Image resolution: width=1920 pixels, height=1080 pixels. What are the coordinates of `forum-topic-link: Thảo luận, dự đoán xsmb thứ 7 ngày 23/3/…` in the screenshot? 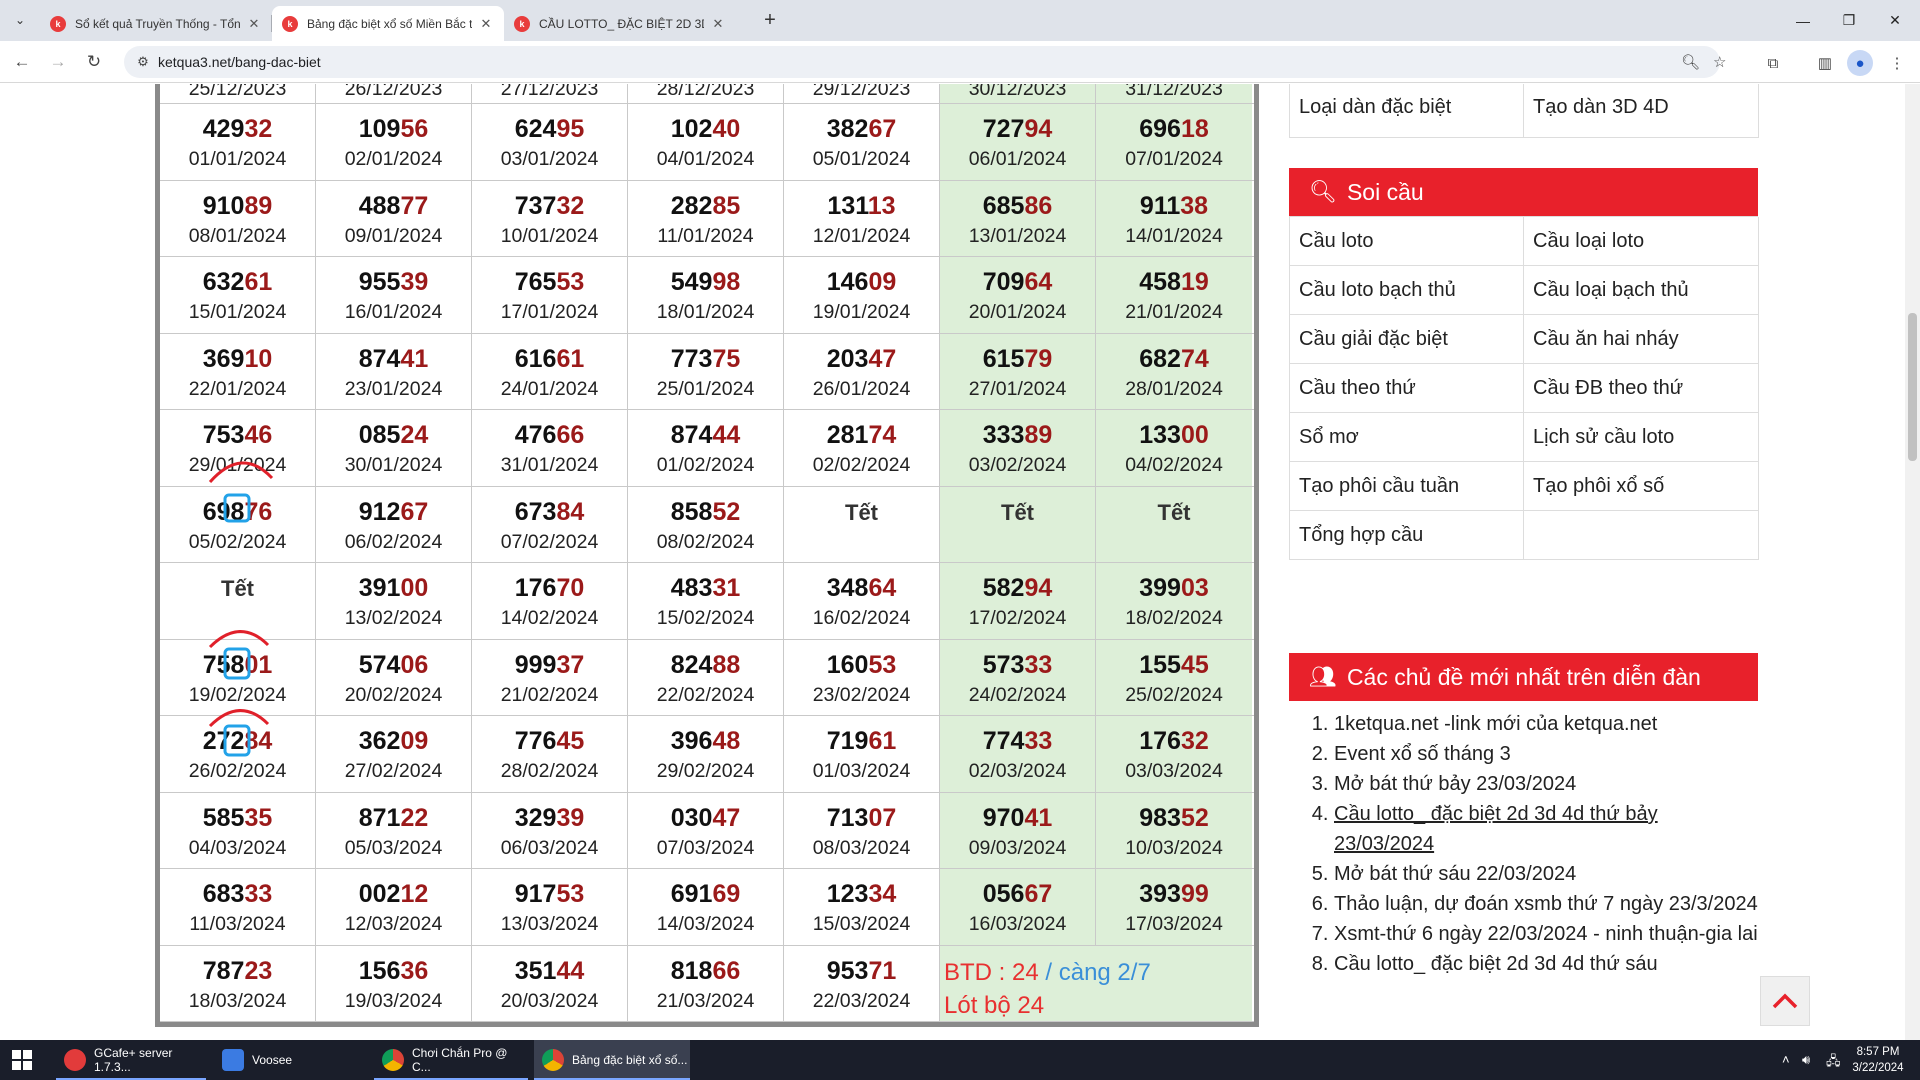 It's located at (1546, 904).